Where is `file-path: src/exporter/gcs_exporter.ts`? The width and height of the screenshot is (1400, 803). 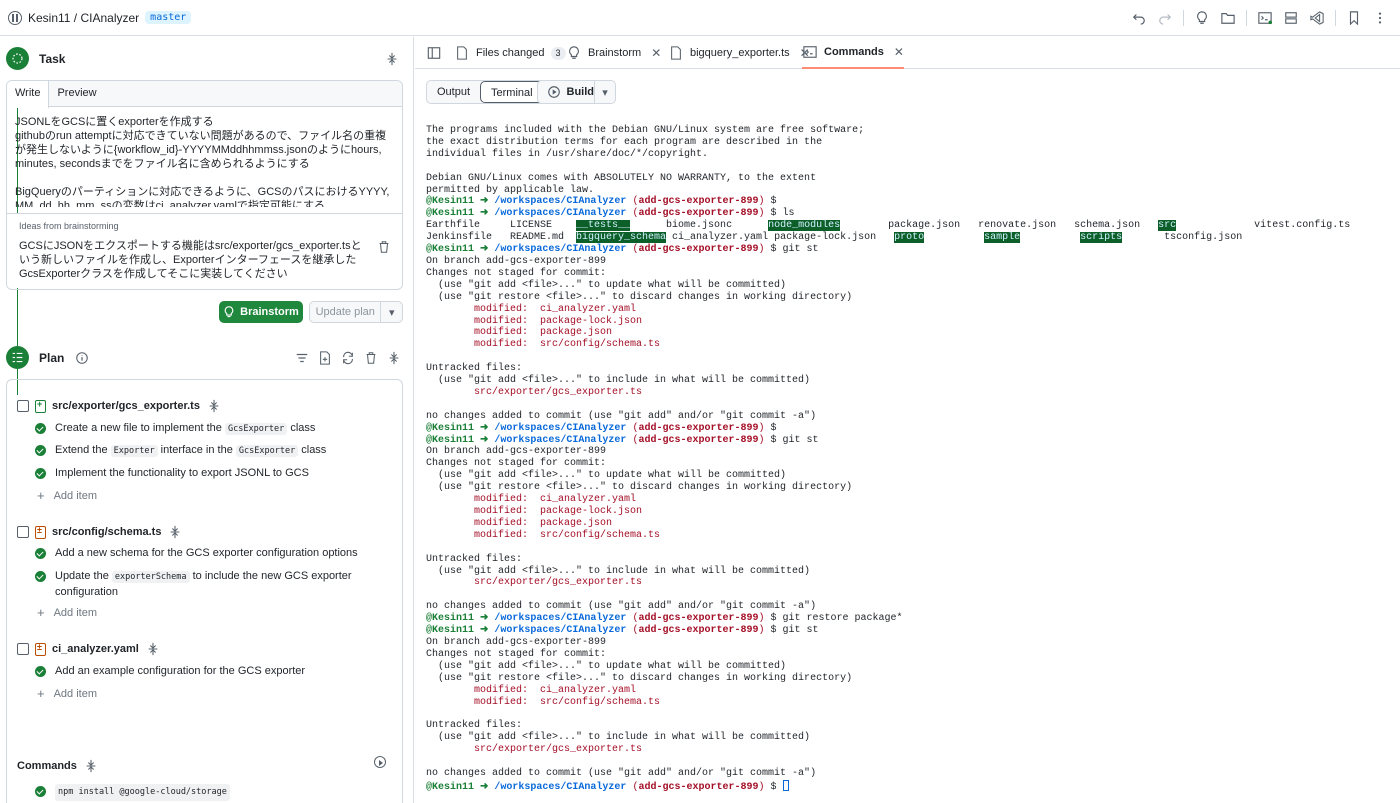 file-path: src/exporter/gcs_exporter.ts is located at coordinates (126, 406).